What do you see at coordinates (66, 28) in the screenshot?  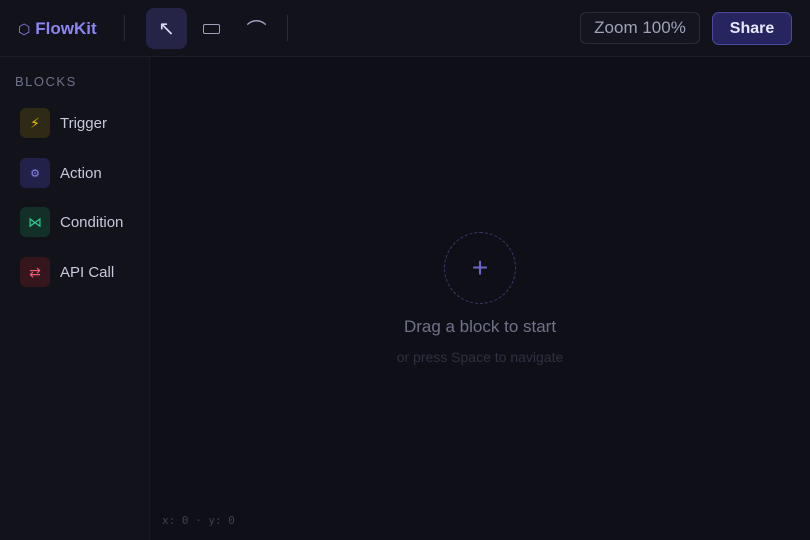 I see `app-name: FlowKit` at bounding box center [66, 28].